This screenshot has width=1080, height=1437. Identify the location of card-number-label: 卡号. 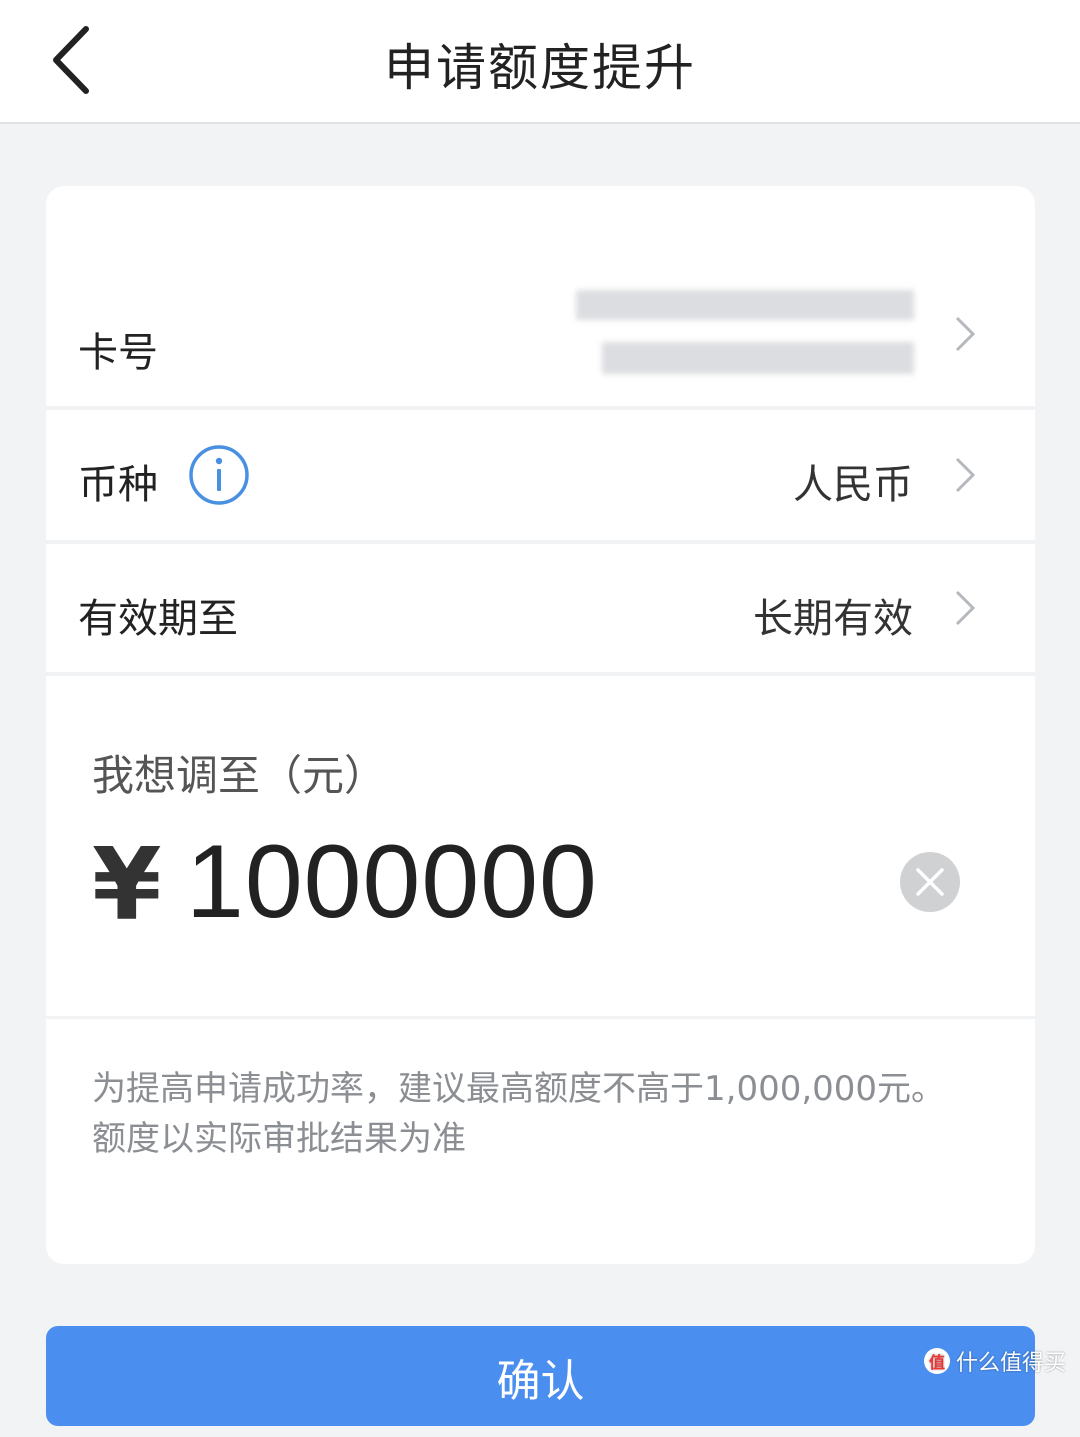
(118, 353).